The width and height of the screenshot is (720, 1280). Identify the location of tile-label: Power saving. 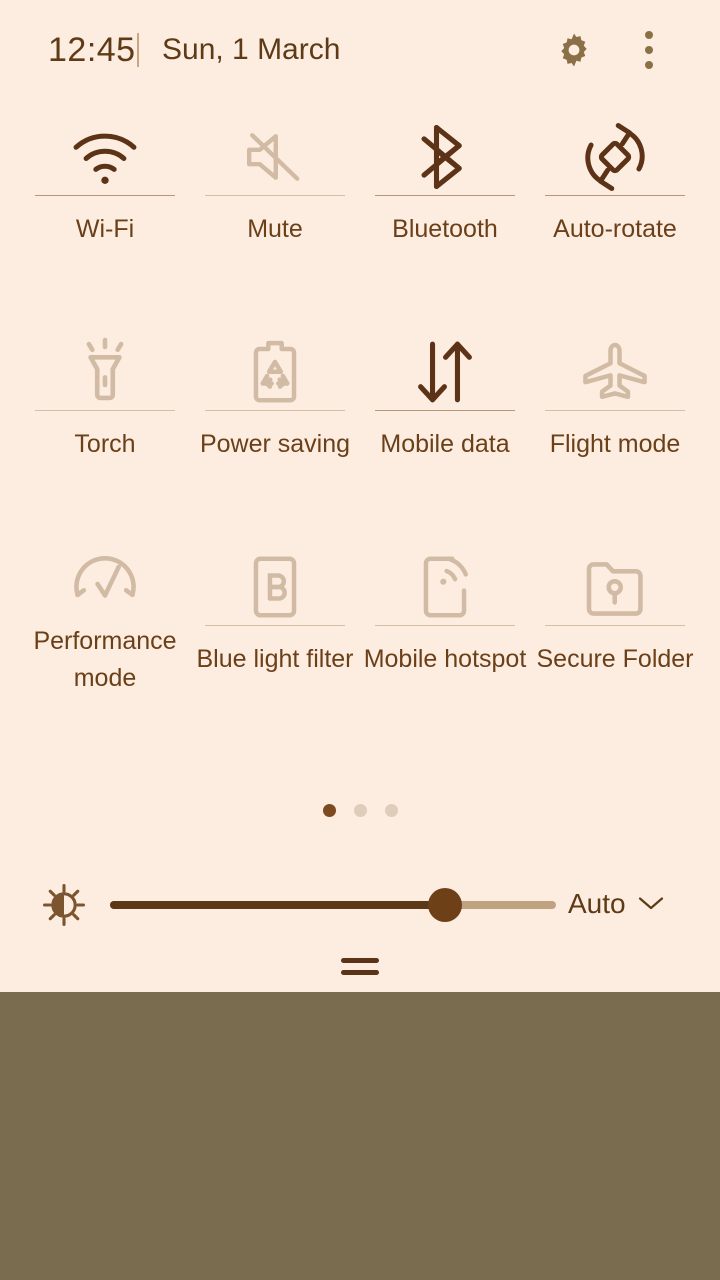
(275, 444).